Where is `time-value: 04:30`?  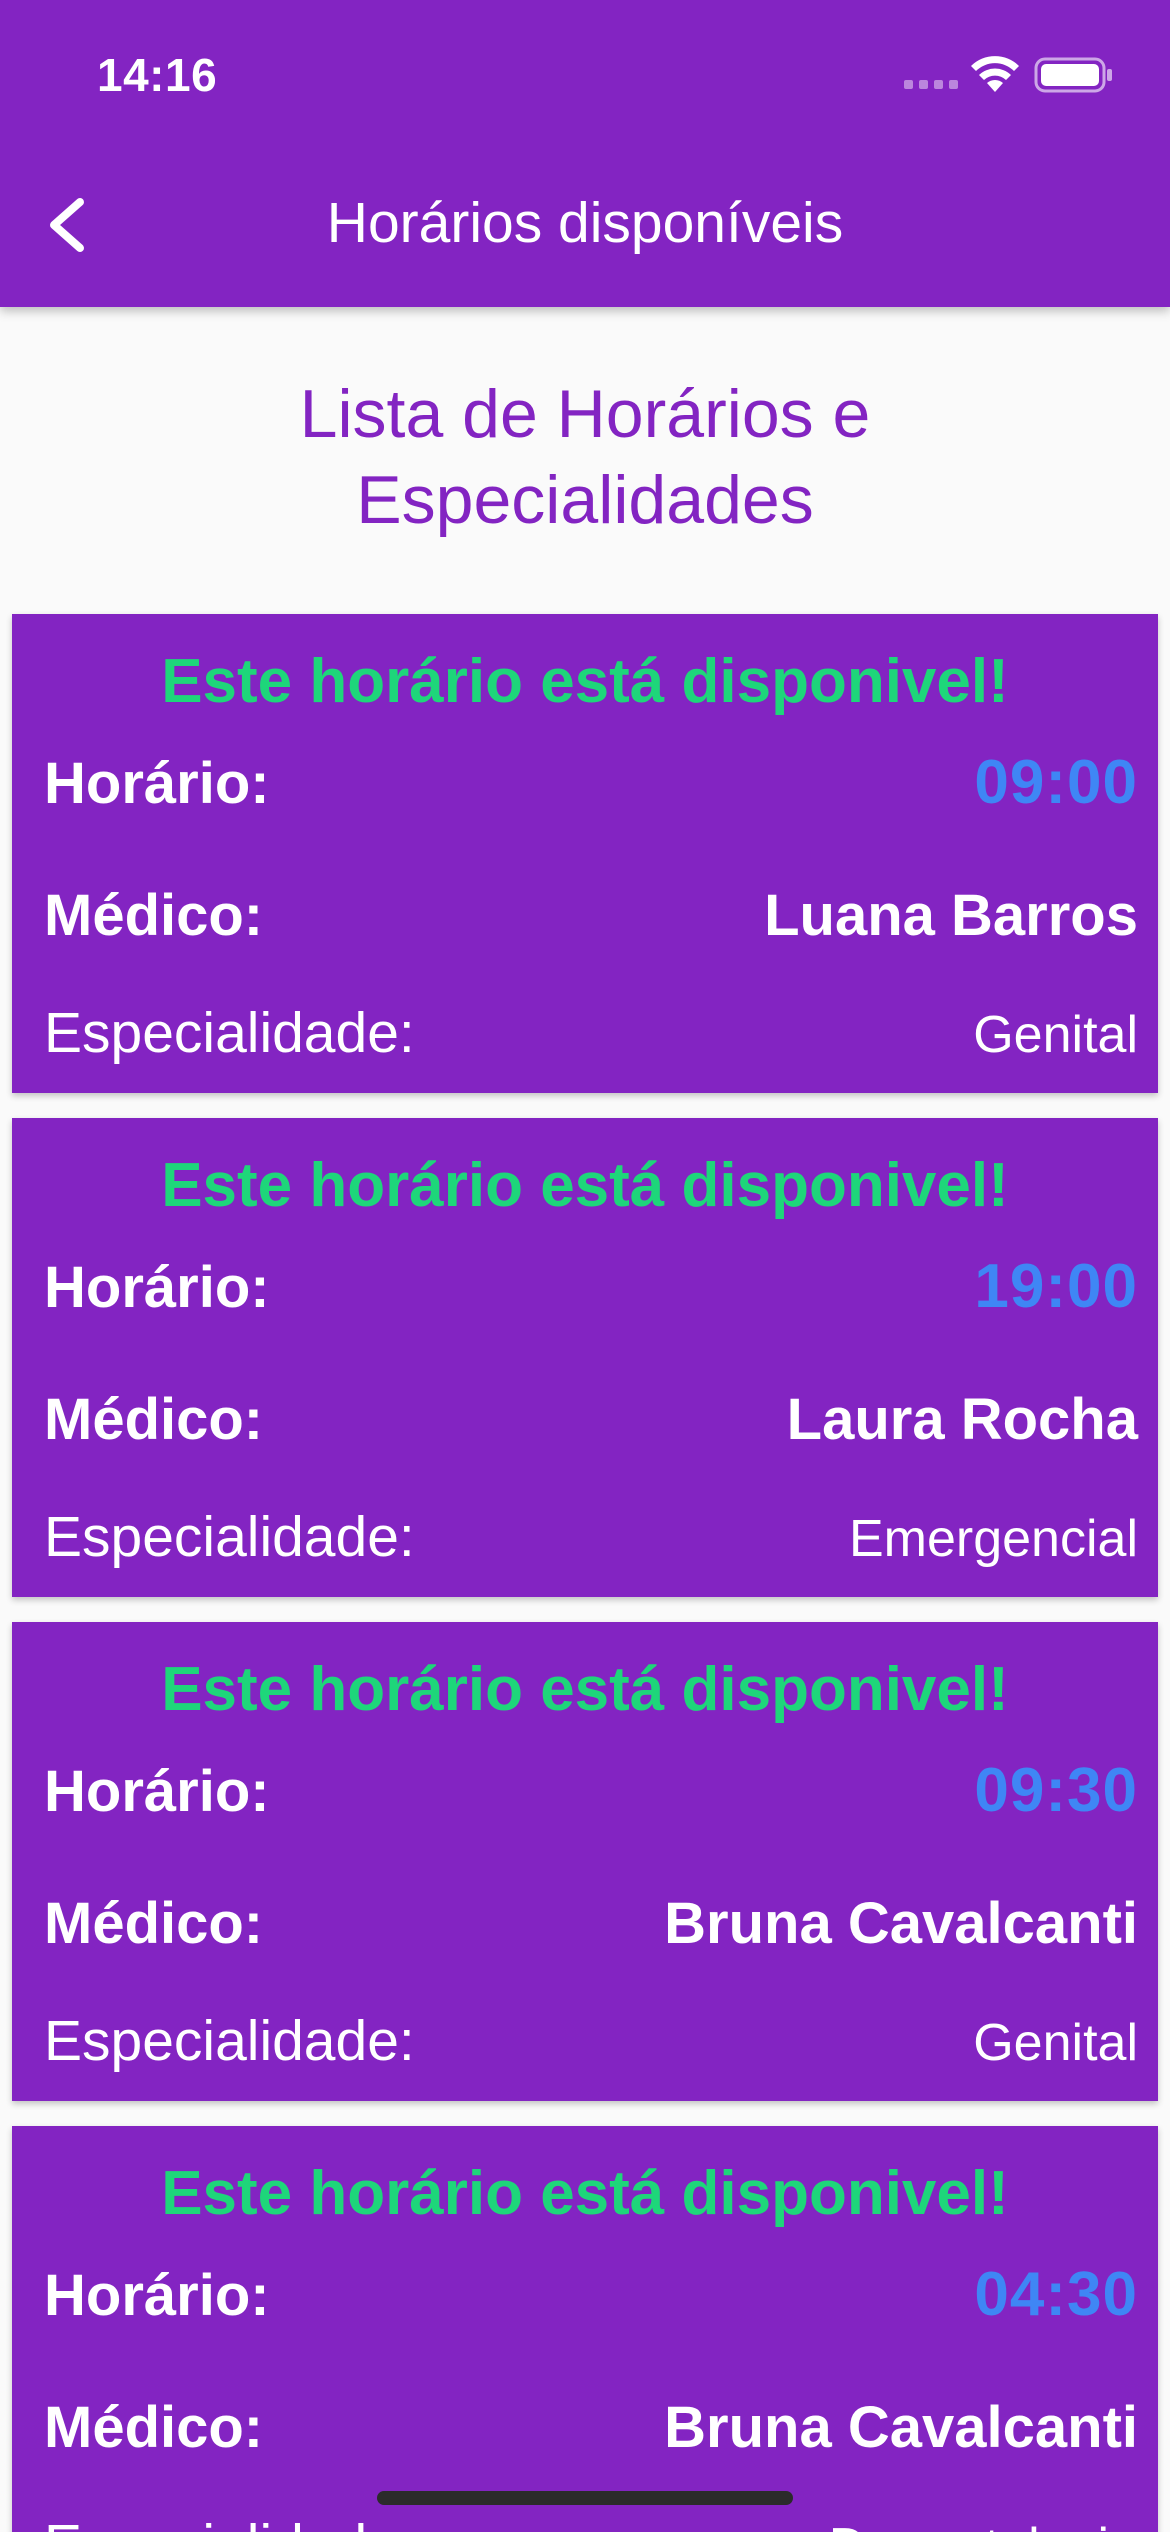 time-value: 04:30 is located at coordinates (1056, 2294).